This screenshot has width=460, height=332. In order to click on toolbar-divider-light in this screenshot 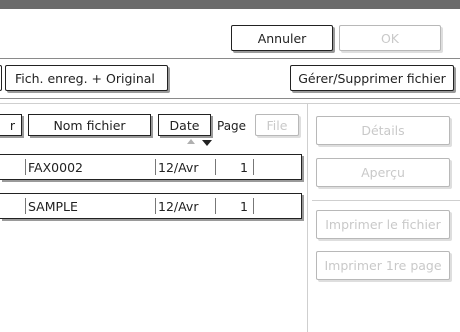, I will do `click(230, 103)`.